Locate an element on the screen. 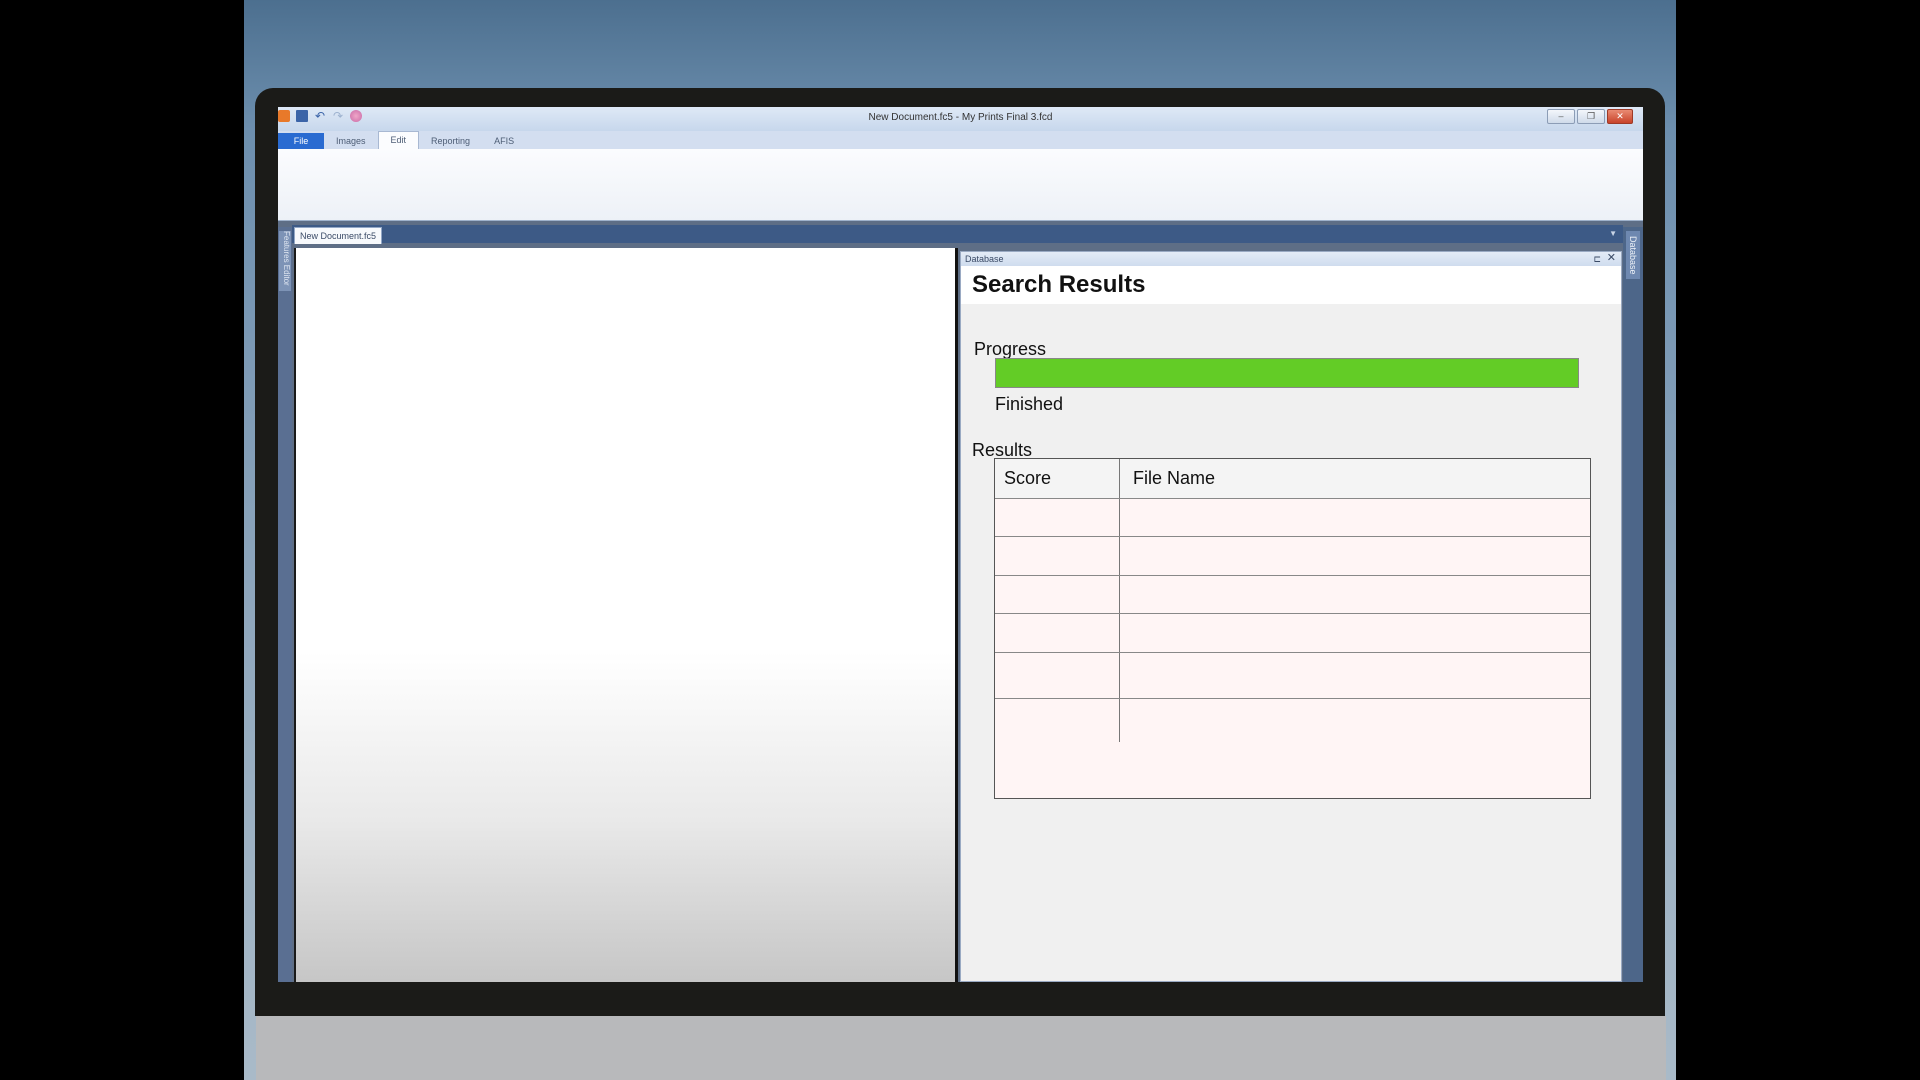  results-table: Score File Name is located at coordinates (1292, 628).